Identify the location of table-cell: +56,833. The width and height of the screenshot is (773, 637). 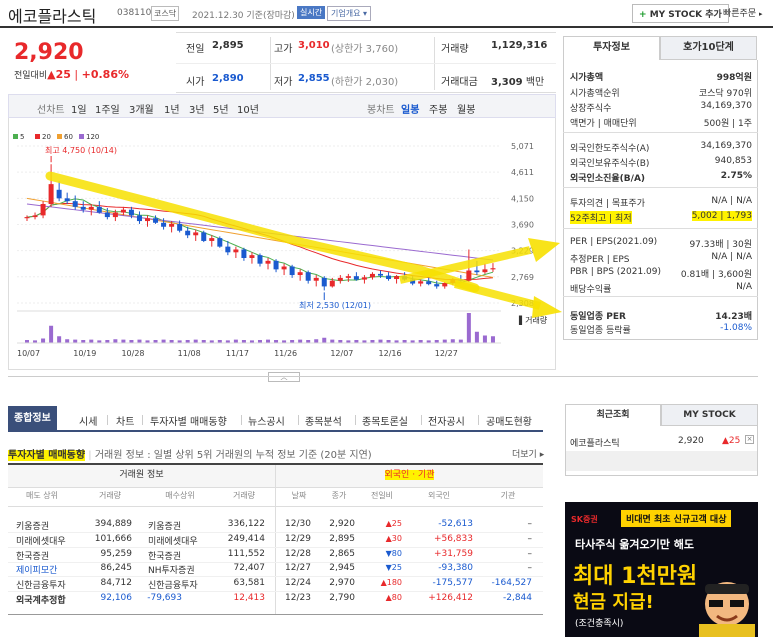
(453, 538).